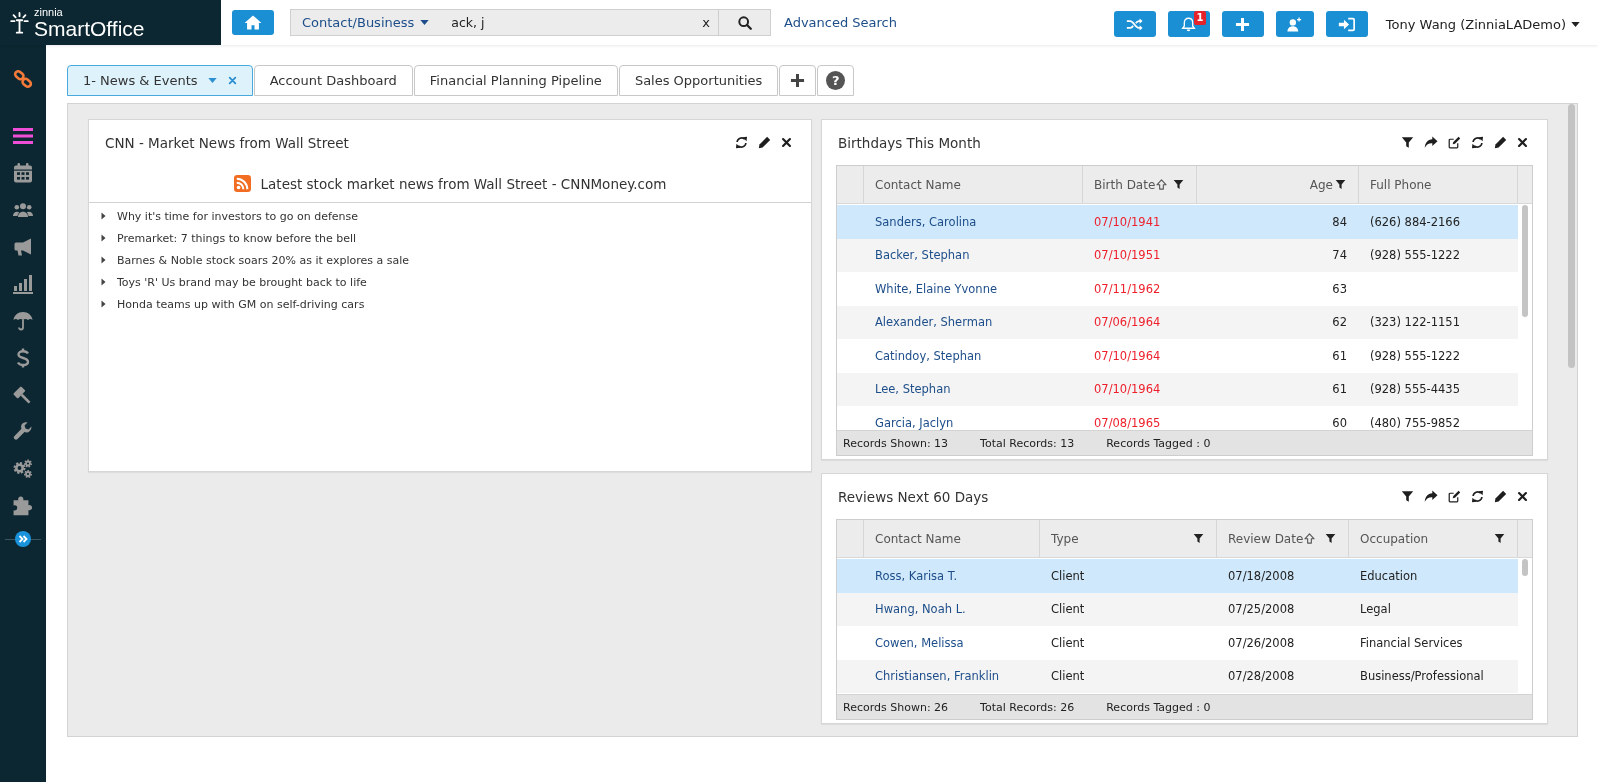  What do you see at coordinates (916, 575) in the screenshot?
I see `contact-link: Ross, Karisa T.` at bounding box center [916, 575].